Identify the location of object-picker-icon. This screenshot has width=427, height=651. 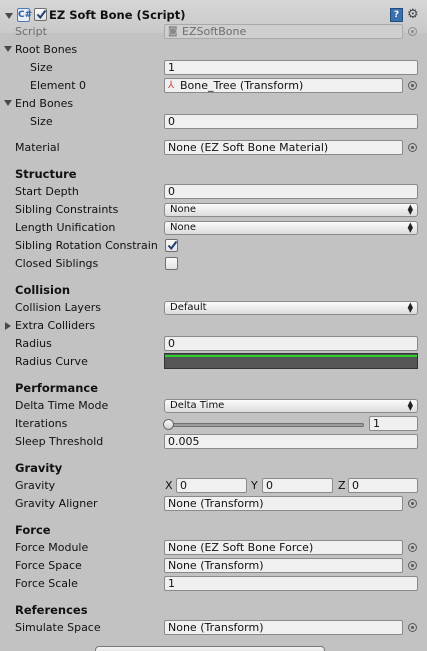
(412, 31).